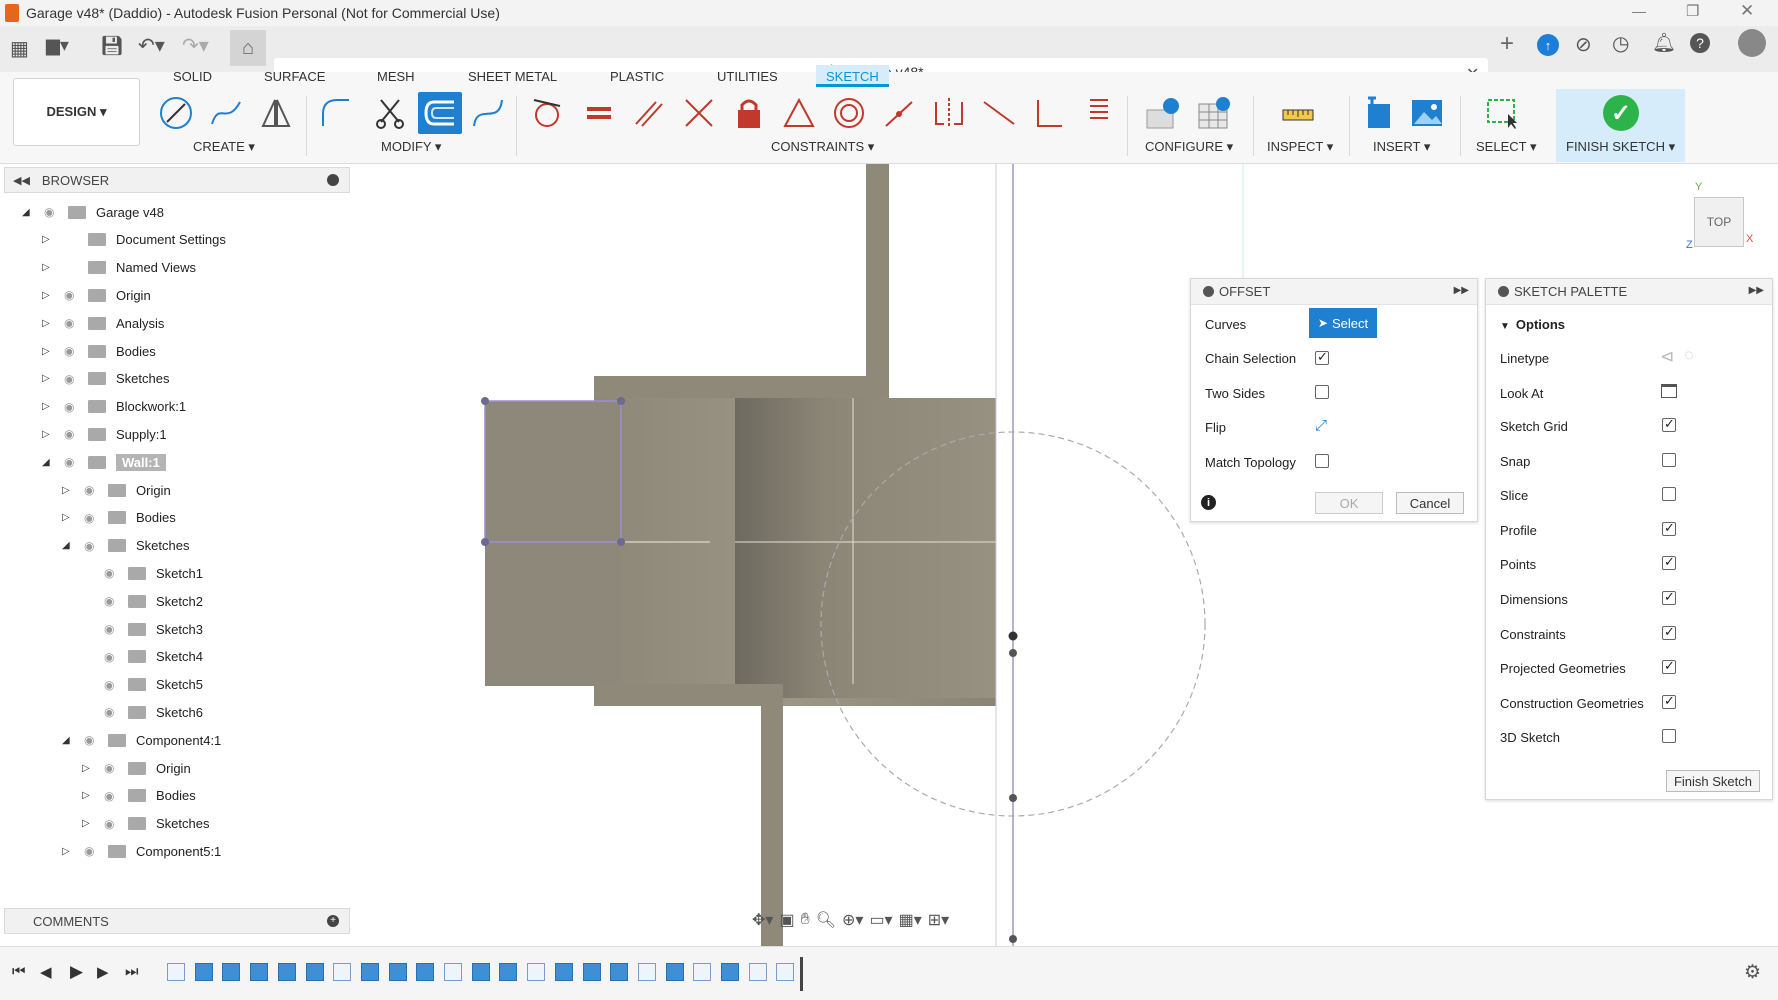  Describe the element at coordinates (76, 112) in the screenshot. I see `workspace-switcher: DESIGN ▾` at that location.